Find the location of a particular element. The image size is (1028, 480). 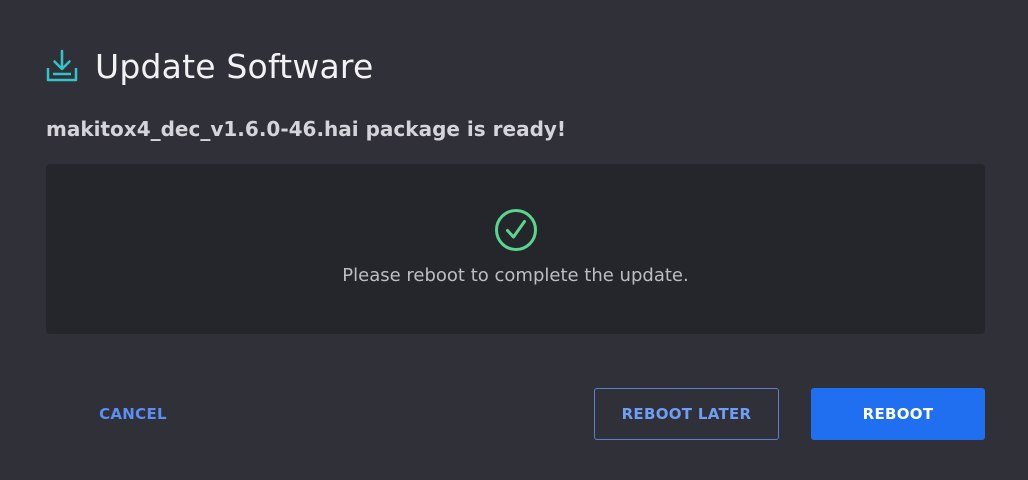

reboot-button: REBOOT is located at coordinates (898, 414).